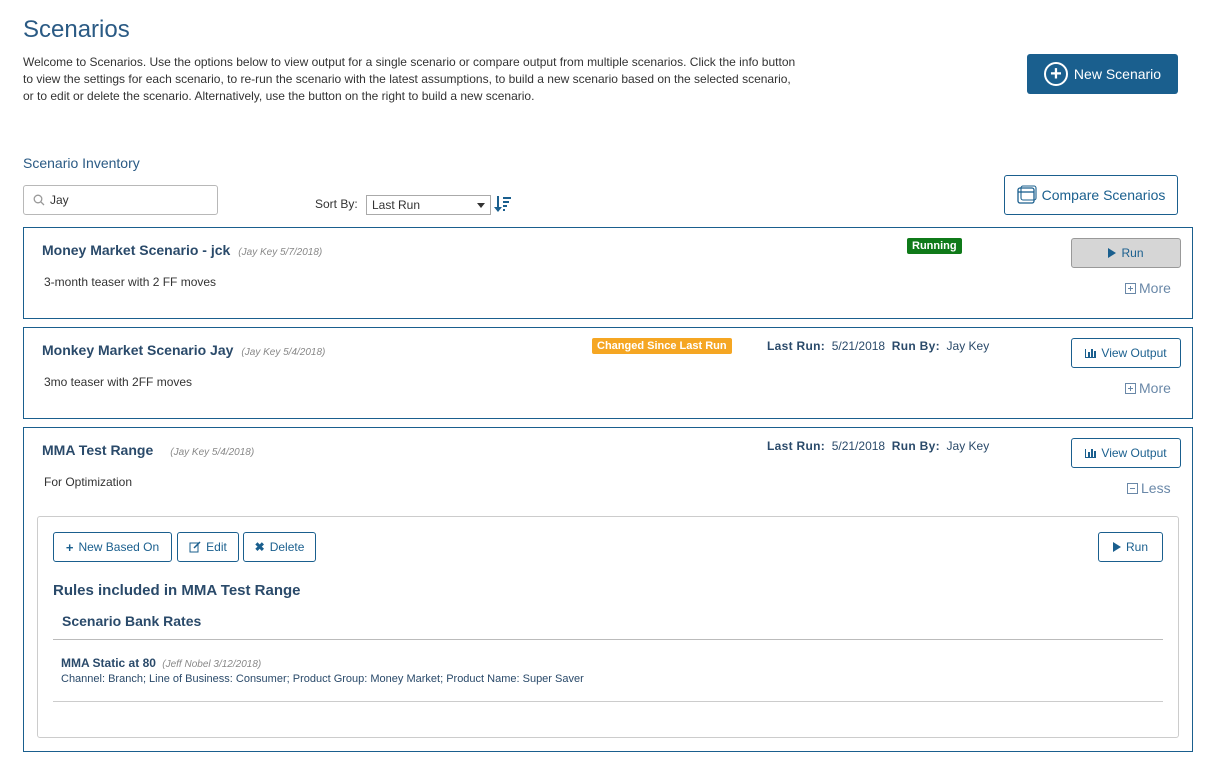  Describe the element at coordinates (280, 252) in the screenshot. I see `scenario-meta: (Jay Key 5/7/2018)` at that location.